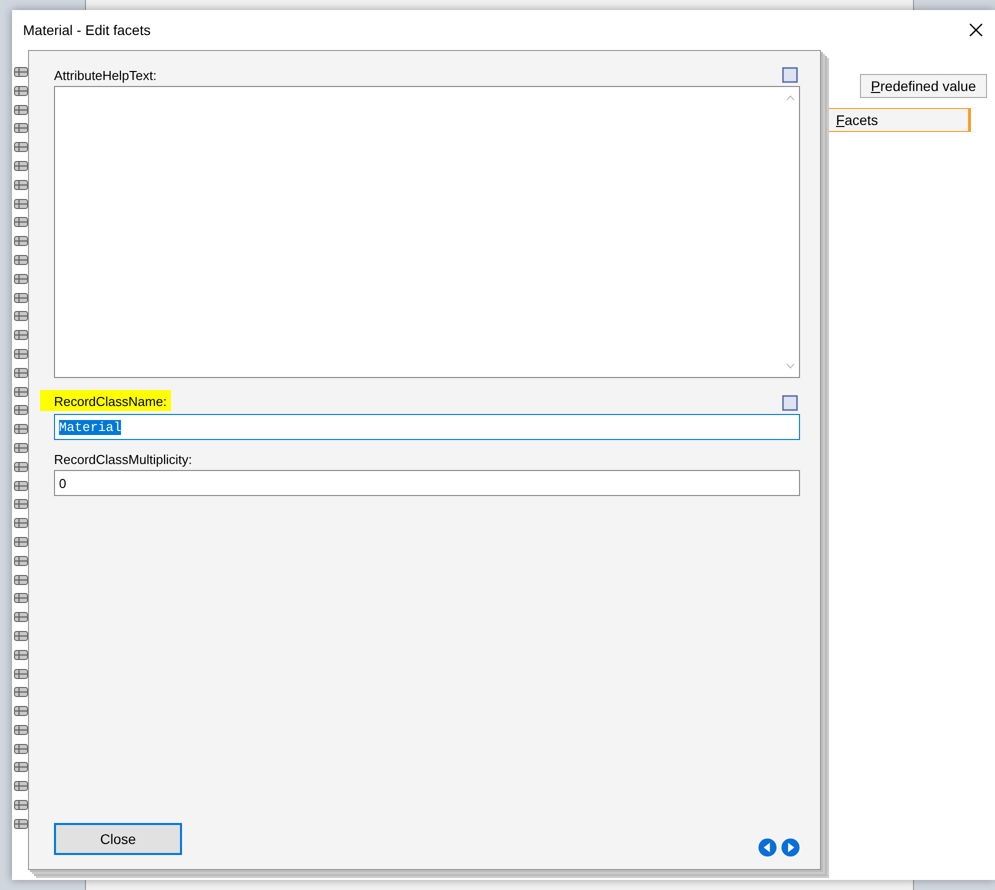 The image size is (995, 890). I want to click on field-value: Material, so click(90, 427).